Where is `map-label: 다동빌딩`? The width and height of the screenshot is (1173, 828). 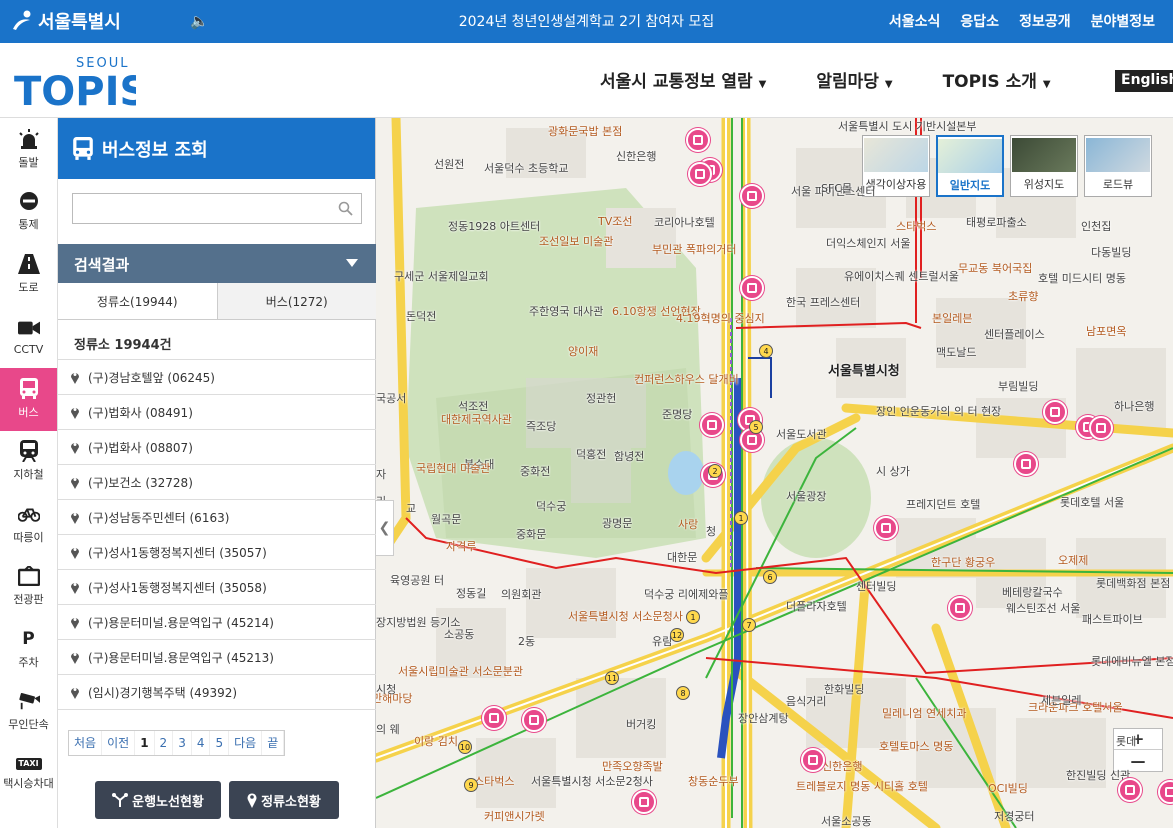
map-label: 다동빌딩 is located at coordinates (1111, 252).